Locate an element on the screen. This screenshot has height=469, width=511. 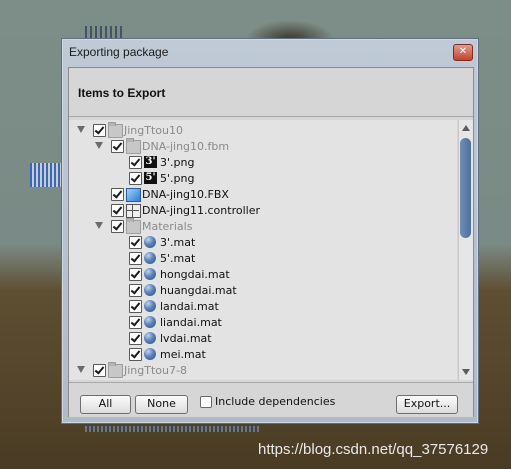
tree-item-label: huangdai.mat is located at coordinates (198, 290).